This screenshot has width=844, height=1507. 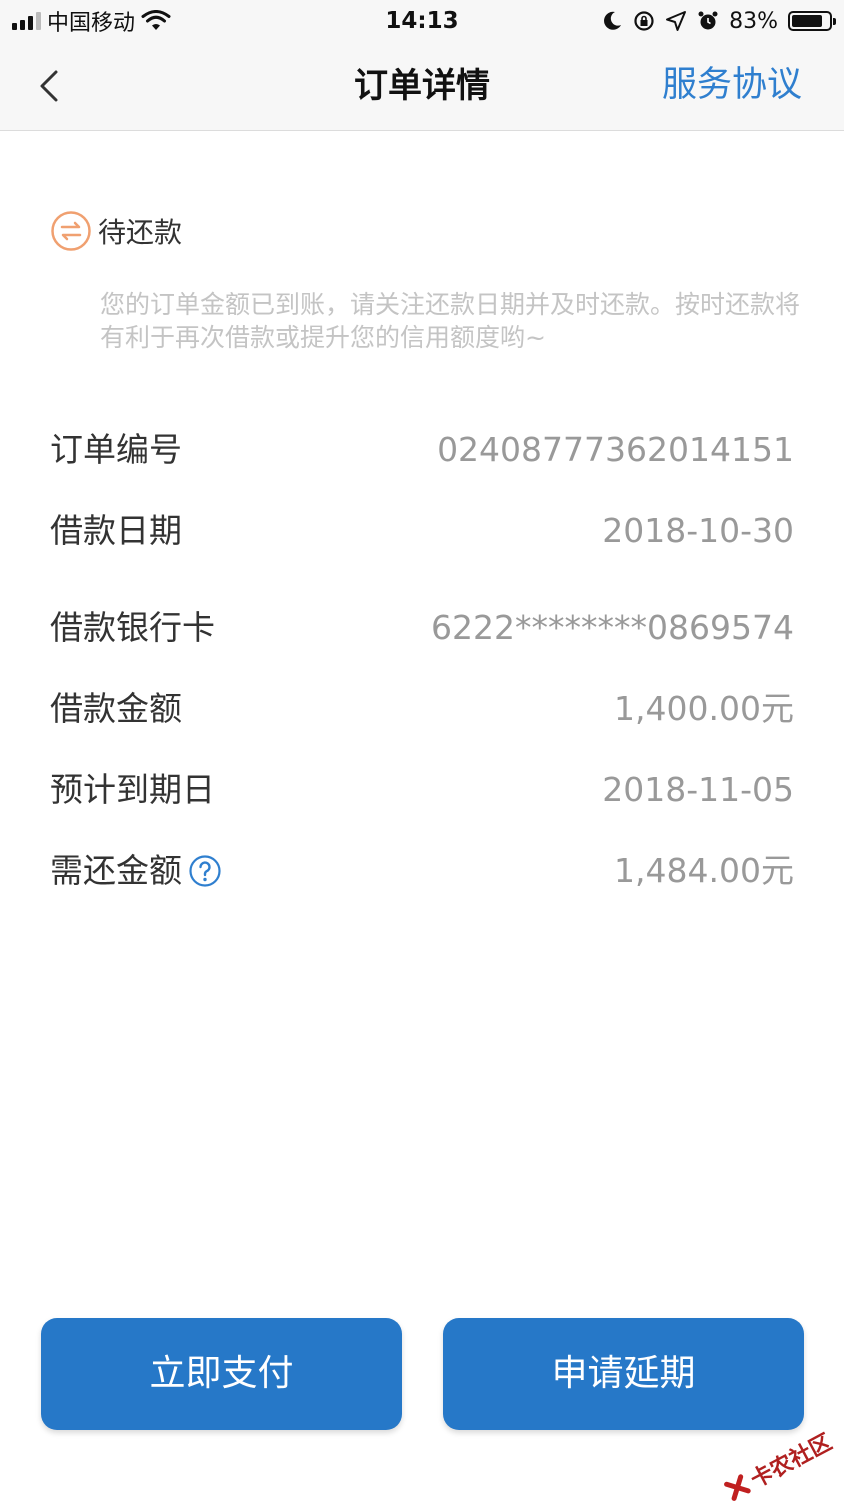 What do you see at coordinates (708, 20) in the screenshot?
I see `alarm-icon` at bounding box center [708, 20].